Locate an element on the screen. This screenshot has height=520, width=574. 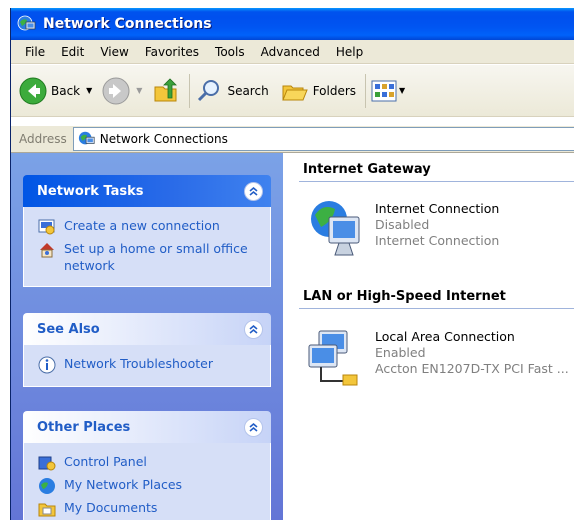
see-also-body: Network Troubleshooter is located at coordinates (147, 366).